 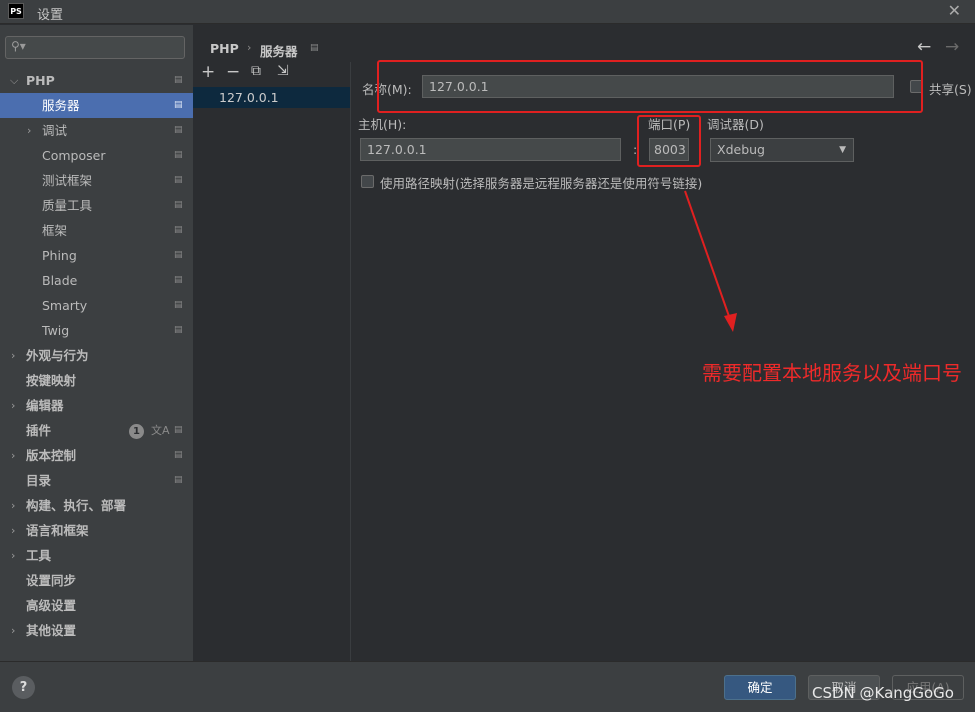 I want to click on ok-button: 确定, so click(x=760, y=687).